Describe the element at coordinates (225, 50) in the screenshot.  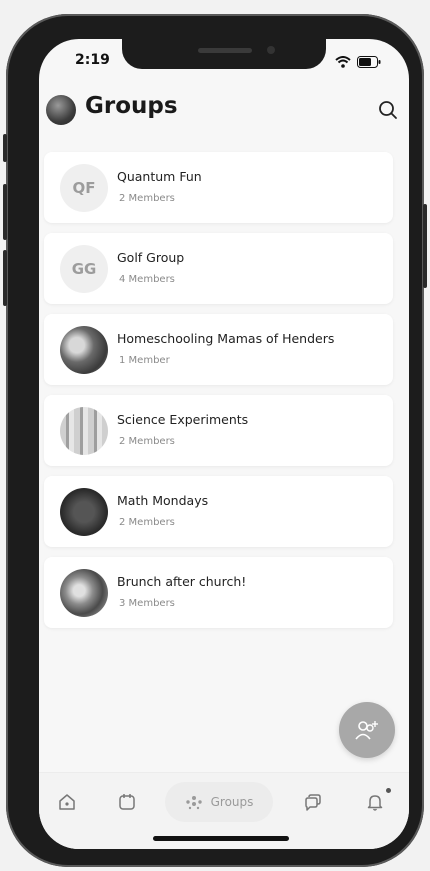
I see `speaker` at that location.